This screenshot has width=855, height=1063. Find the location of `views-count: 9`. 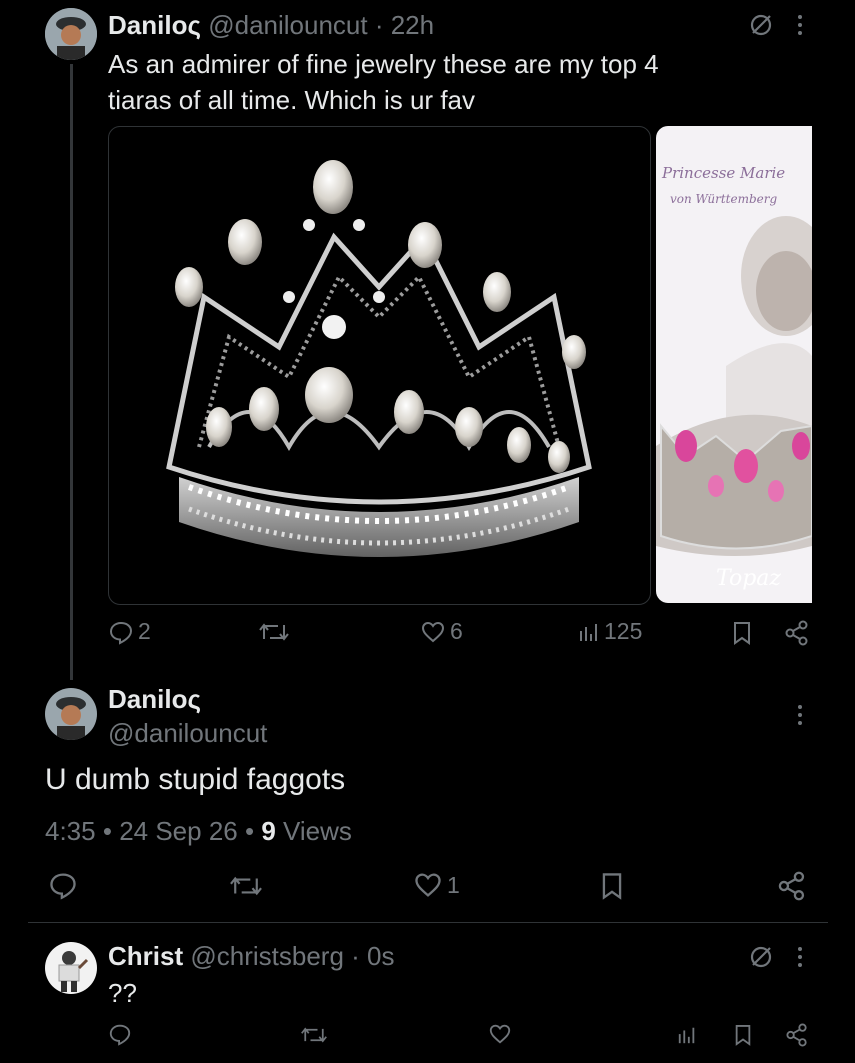

views-count: 9 is located at coordinates (268, 831).